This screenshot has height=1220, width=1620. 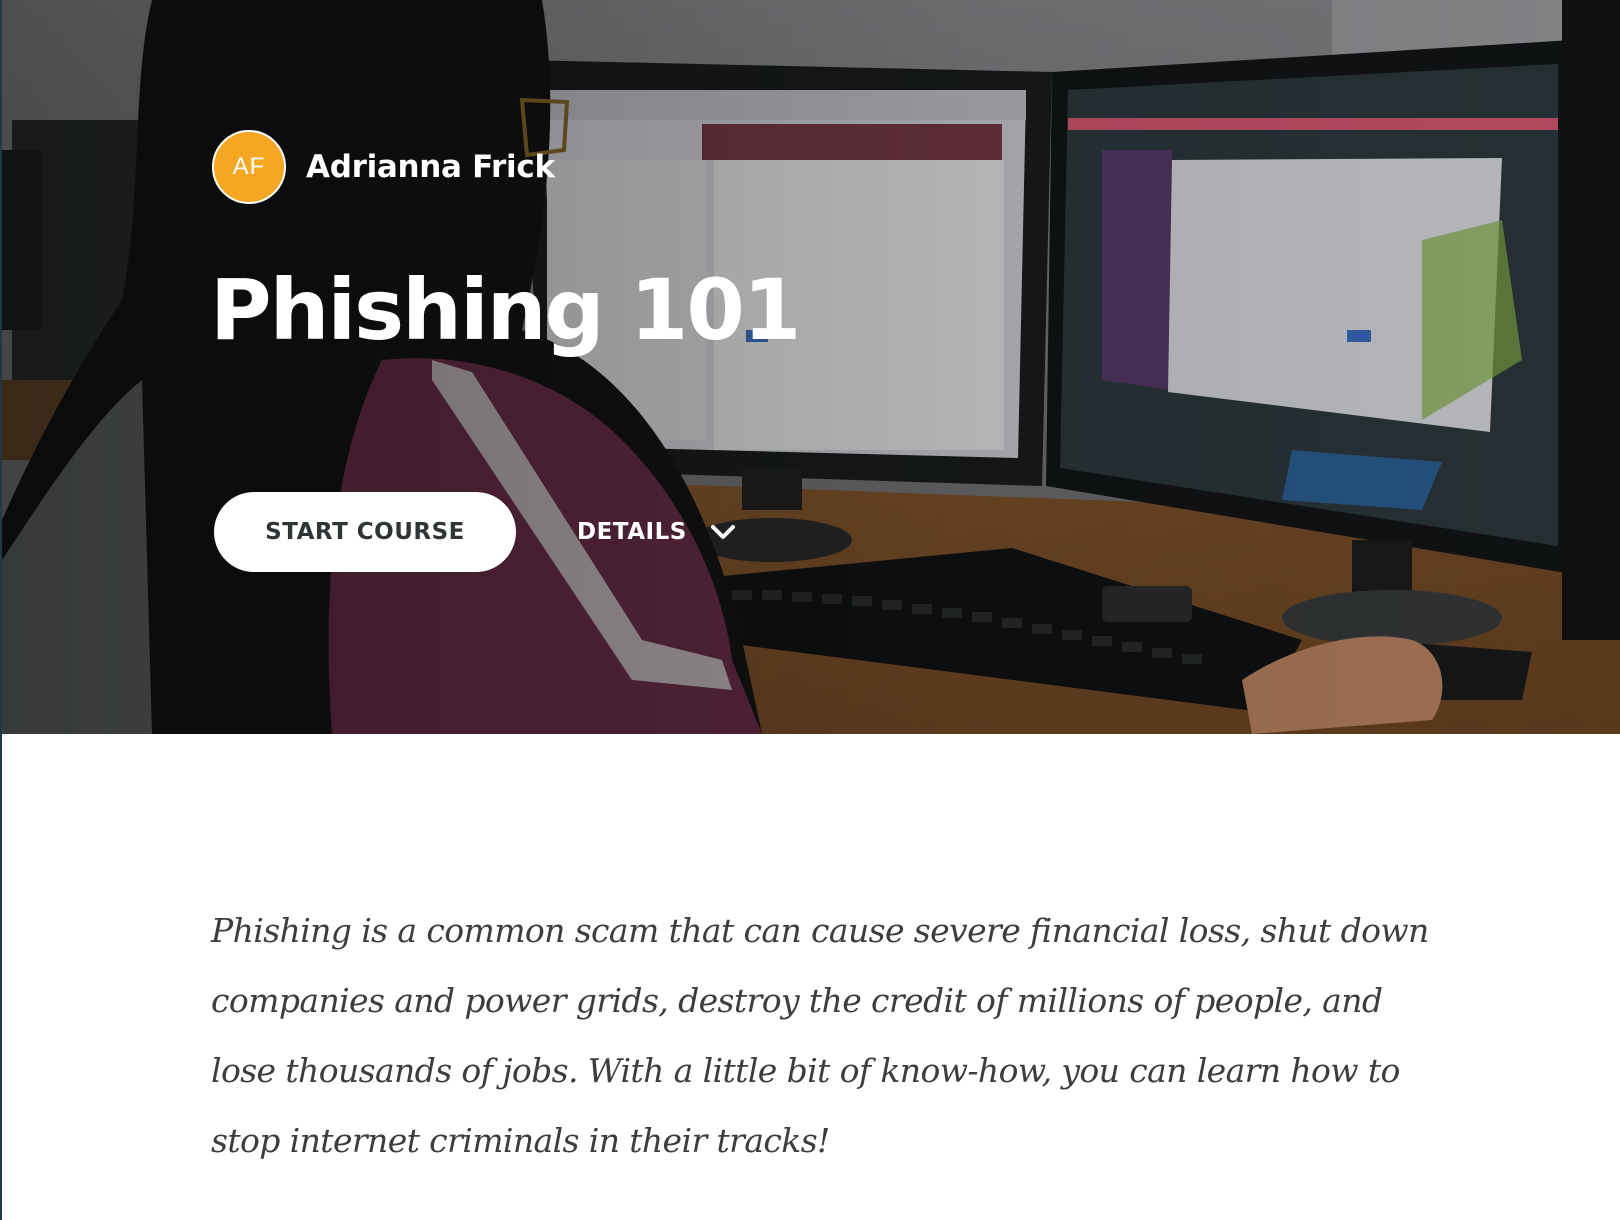 What do you see at coordinates (430, 167) in the screenshot?
I see `author-name: Adrianna Frick` at bounding box center [430, 167].